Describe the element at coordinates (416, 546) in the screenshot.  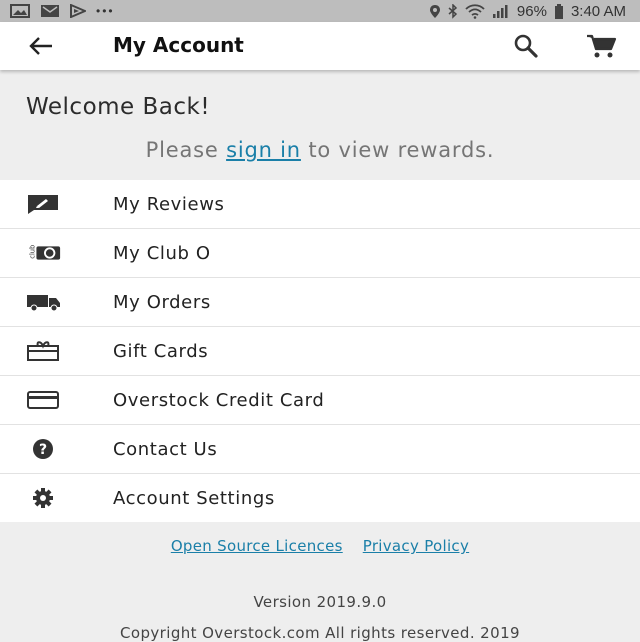
I see `privacy-policy-link: Privacy Policy` at that location.